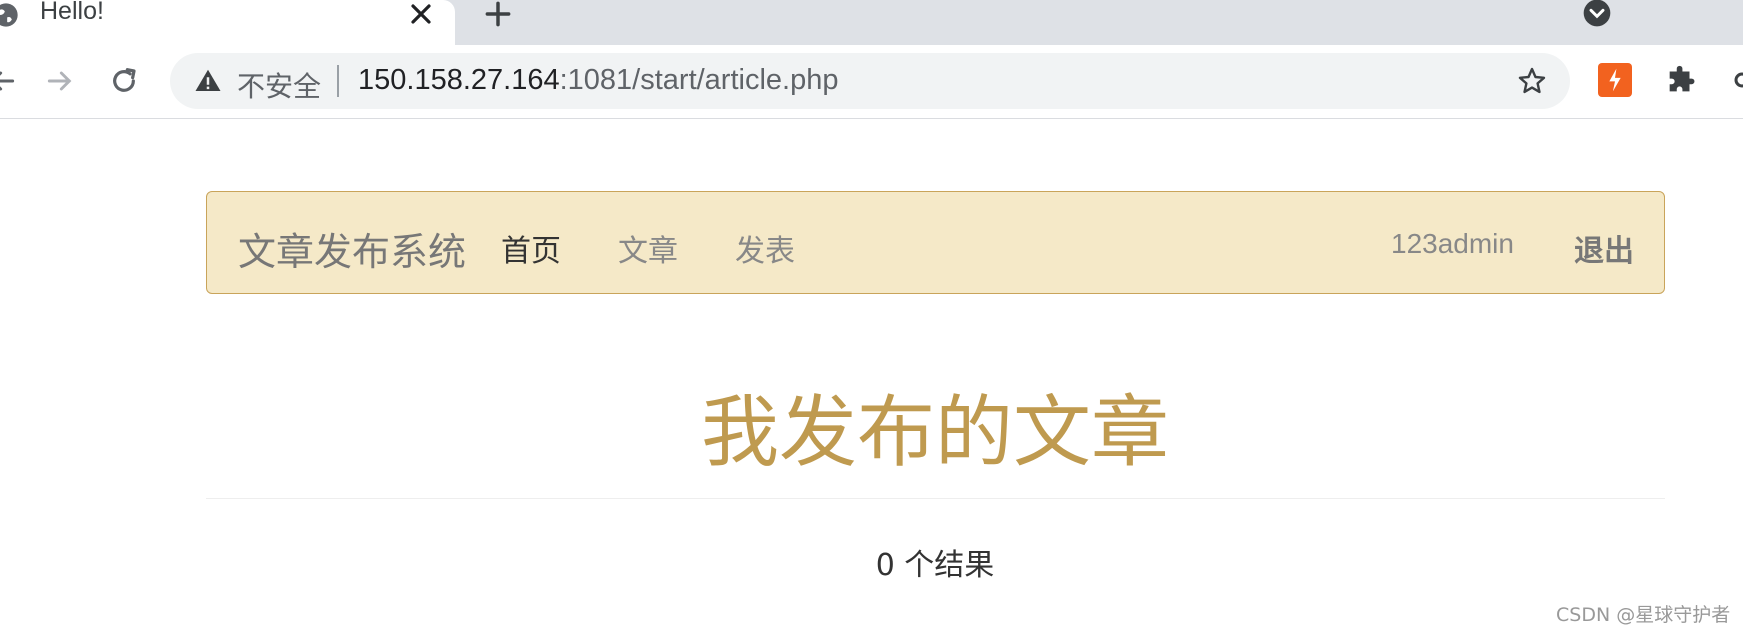 This screenshot has height=630, width=1743. What do you see at coordinates (124, 81) in the screenshot?
I see `reload-icon` at bounding box center [124, 81].